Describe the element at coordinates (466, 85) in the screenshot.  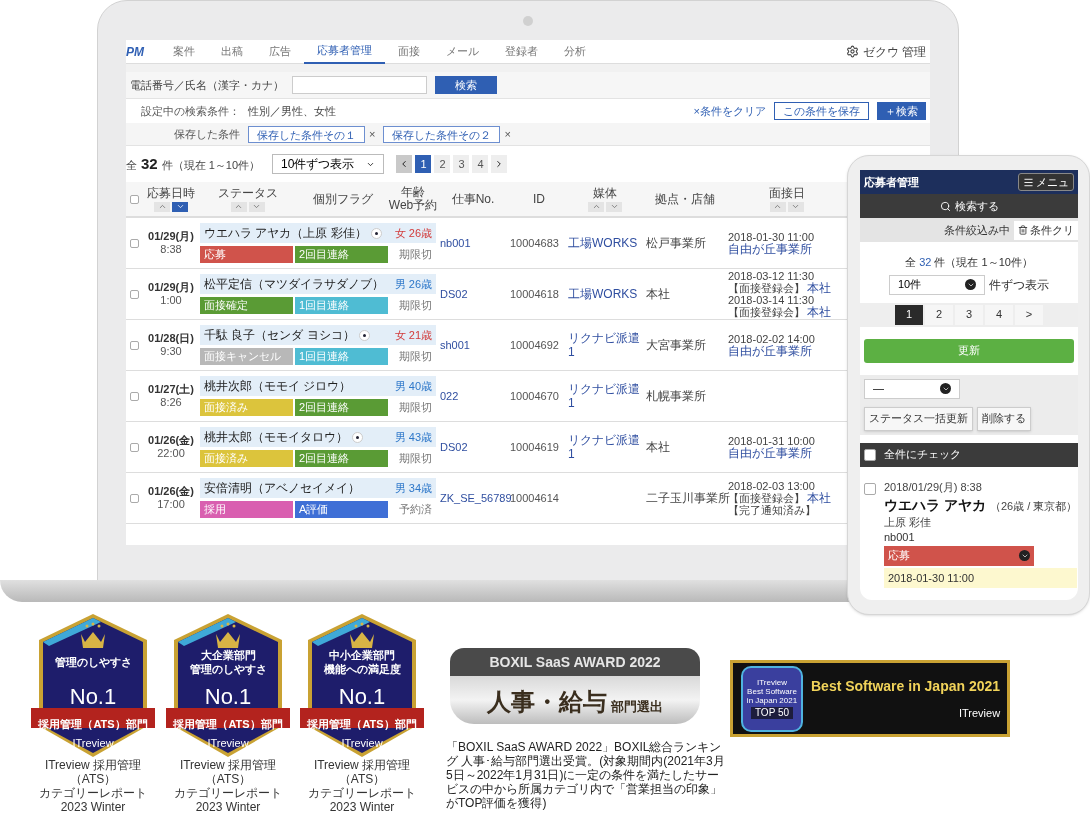
I see `search-button: 検索` at that location.